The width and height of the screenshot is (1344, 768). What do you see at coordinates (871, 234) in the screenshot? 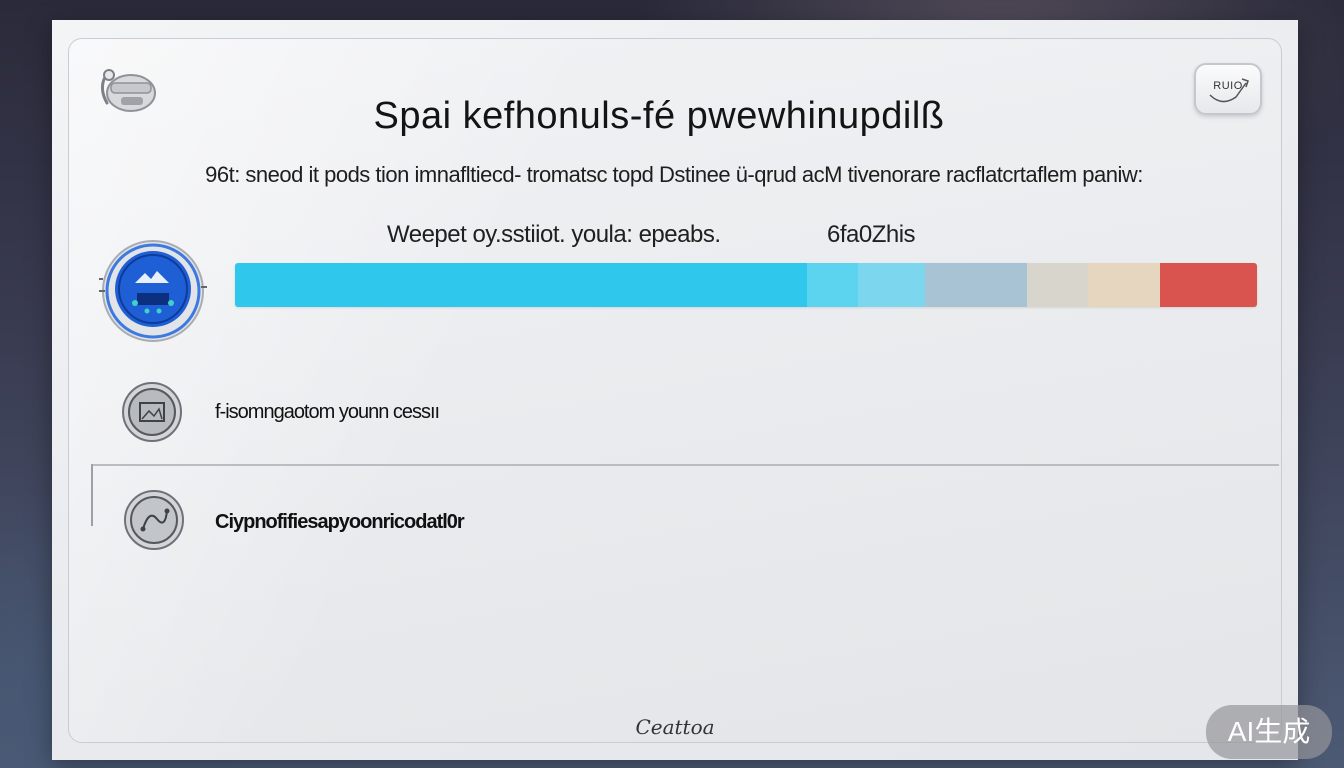
I see `status-value: 6fa0Zhis` at bounding box center [871, 234].